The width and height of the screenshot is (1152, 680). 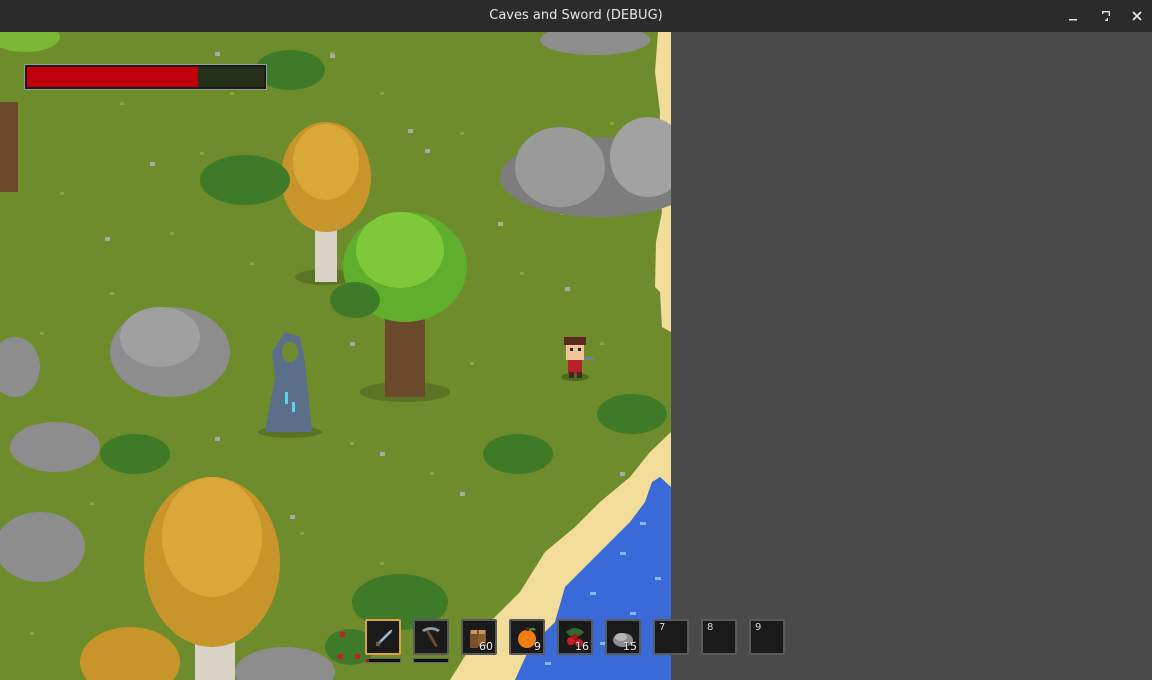 What do you see at coordinates (719, 637) in the screenshot?
I see `hotbar-slot-8: 8` at bounding box center [719, 637].